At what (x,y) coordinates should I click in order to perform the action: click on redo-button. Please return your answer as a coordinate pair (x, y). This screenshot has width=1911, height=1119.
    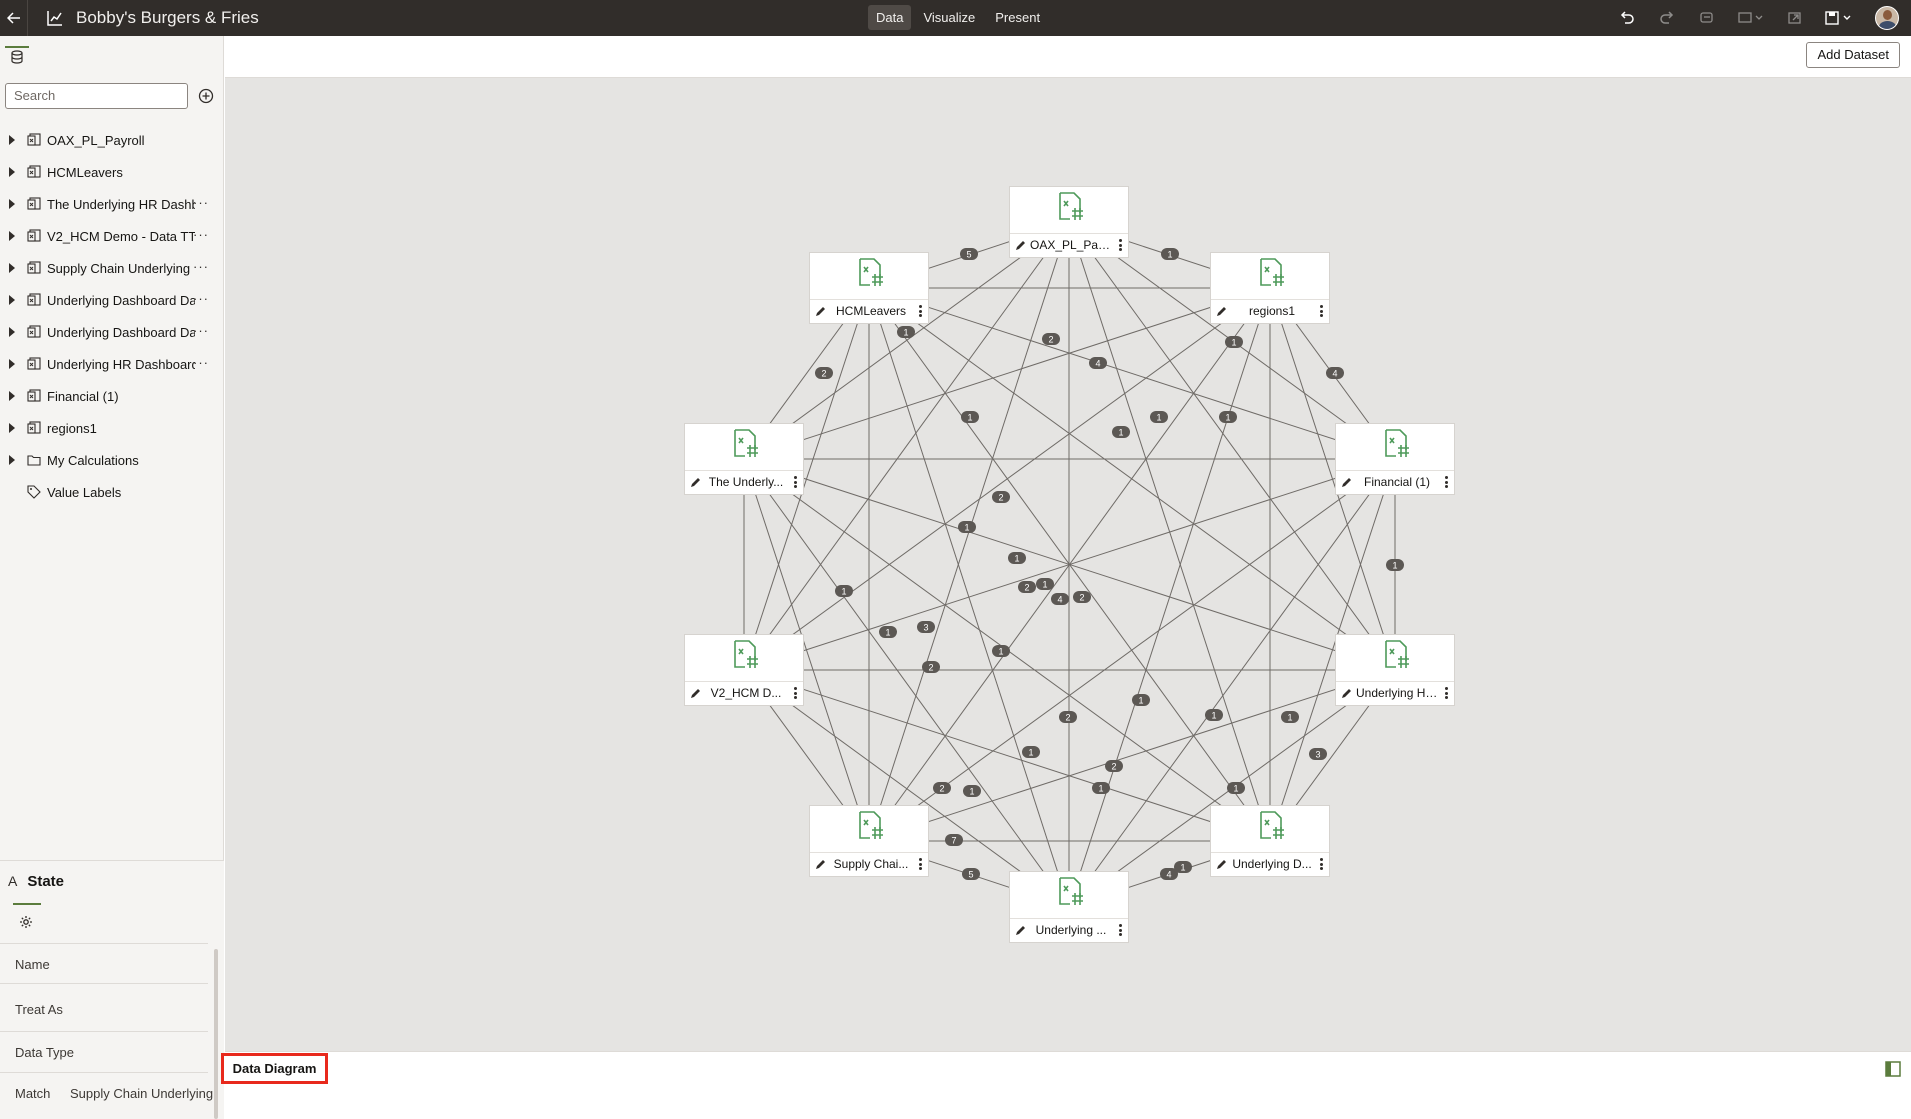
    Looking at the image, I should click on (1667, 18).